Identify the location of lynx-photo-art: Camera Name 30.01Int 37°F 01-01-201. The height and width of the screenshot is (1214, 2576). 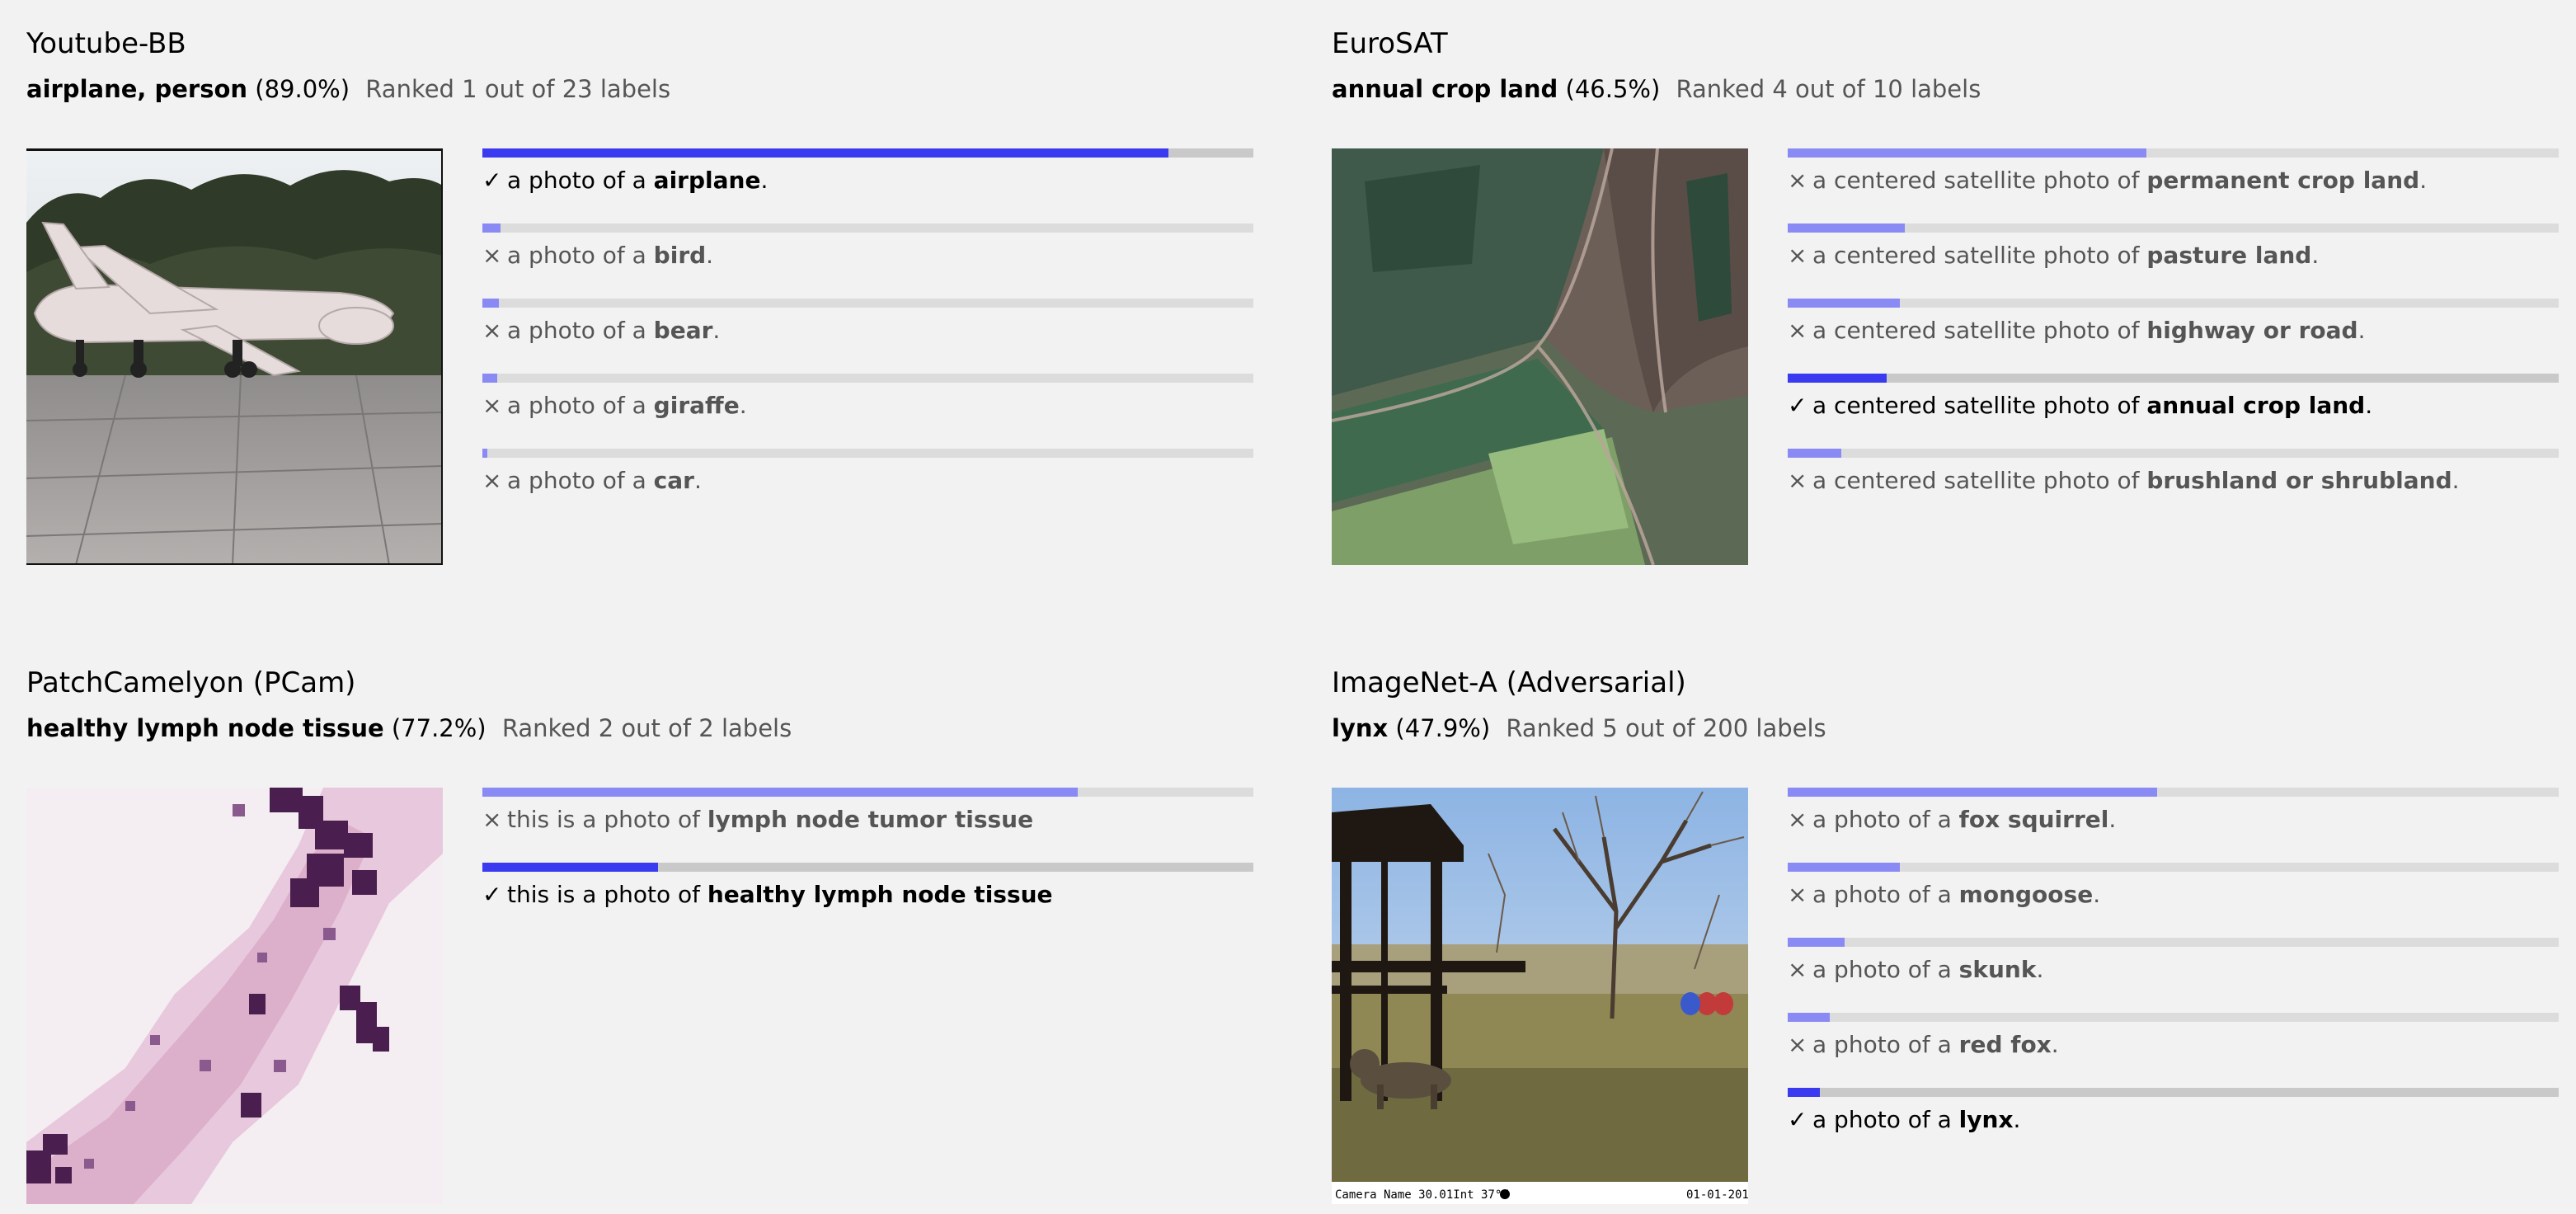
(1540, 996).